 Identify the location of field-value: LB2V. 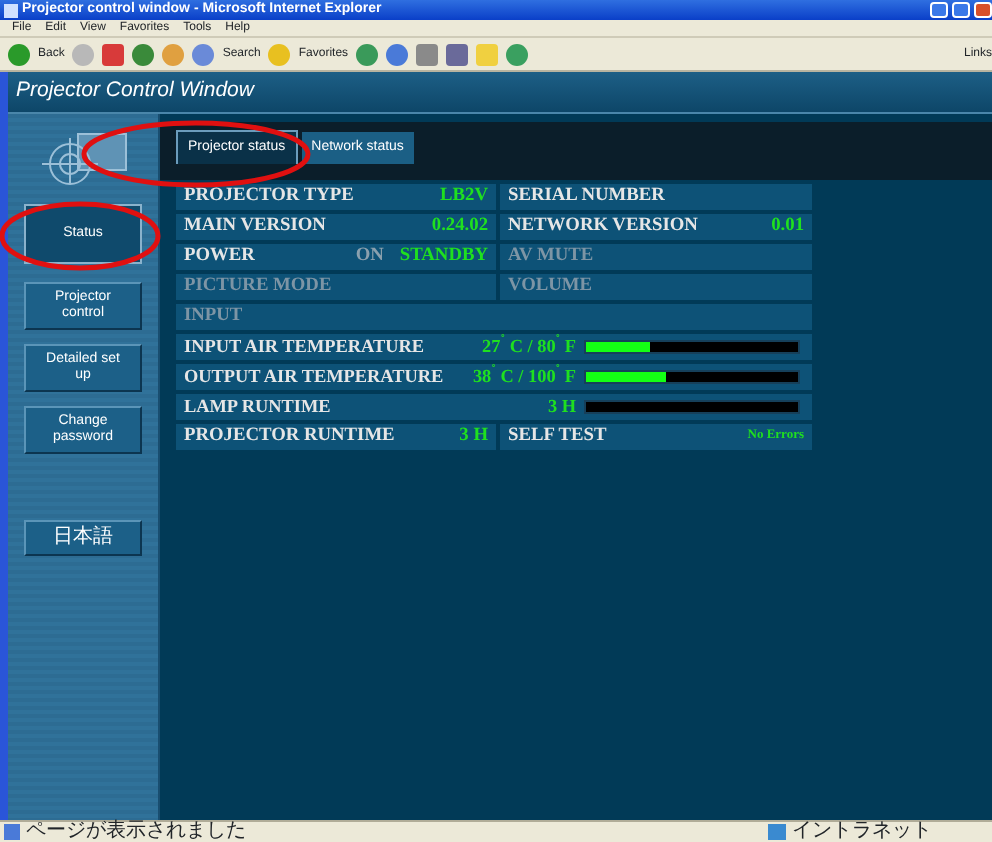
(464, 197).